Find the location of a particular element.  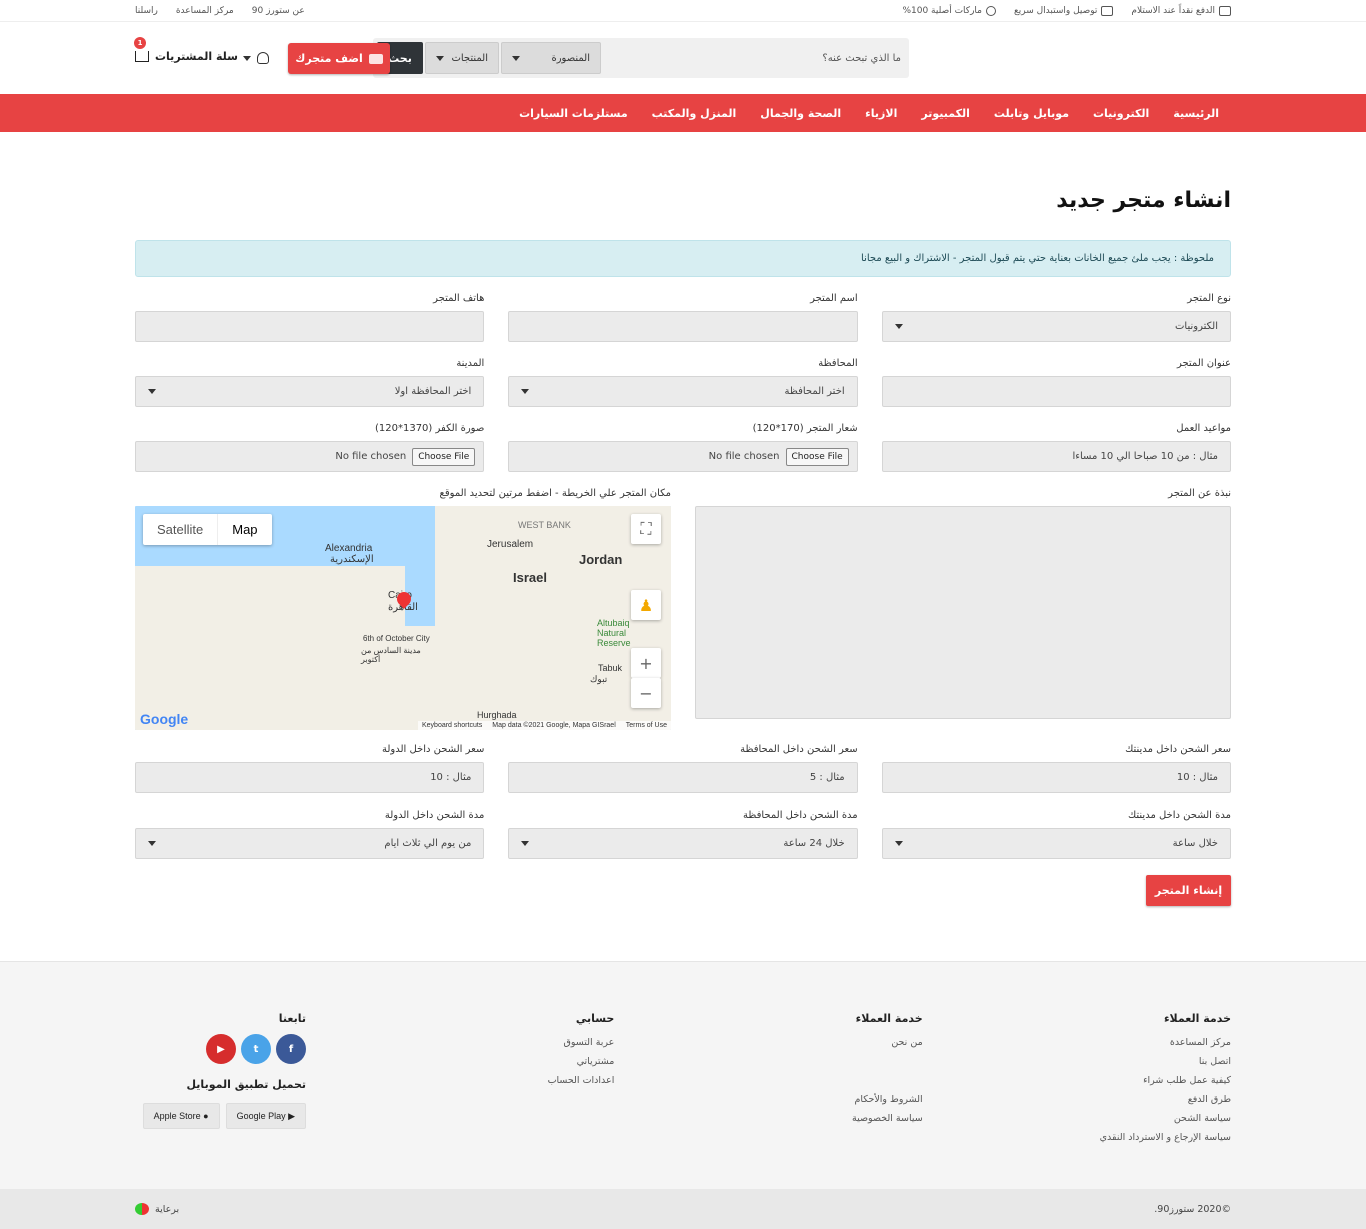

store-icon is located at coordinates (375, 58).